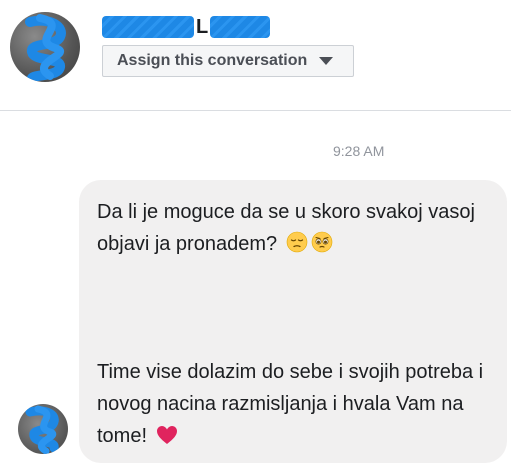 The width and height of the screenshot is (511, 463). Describe the element at coordinates (359, 151) in the screenshot. I see `message-timestamp: 9:28 AM` at that location.